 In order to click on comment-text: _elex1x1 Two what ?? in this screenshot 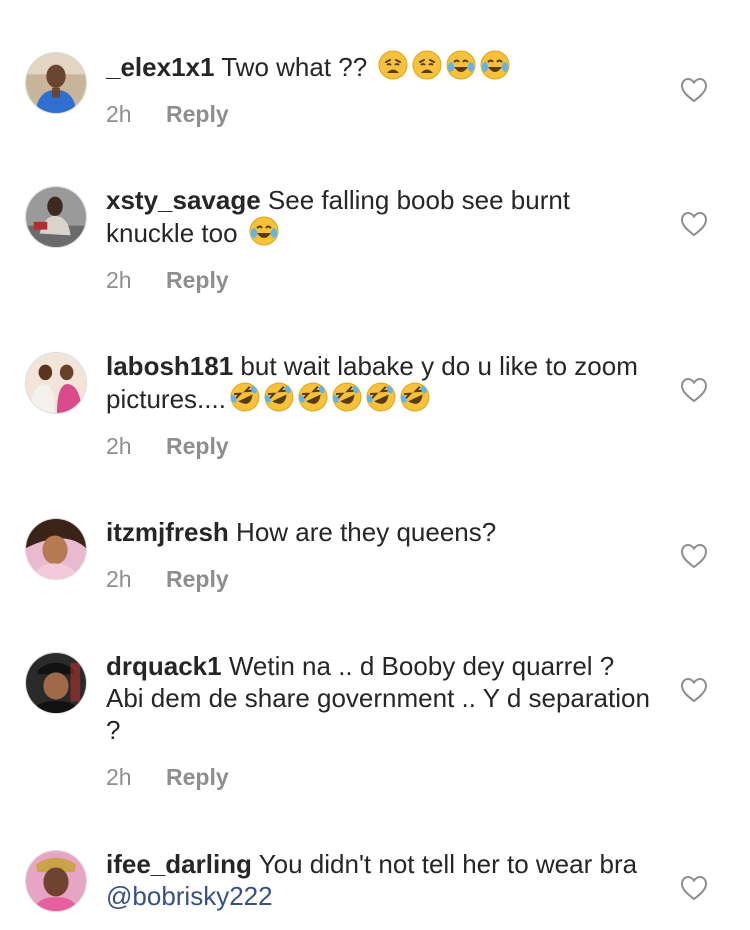, I will do `click(378, 66)`.